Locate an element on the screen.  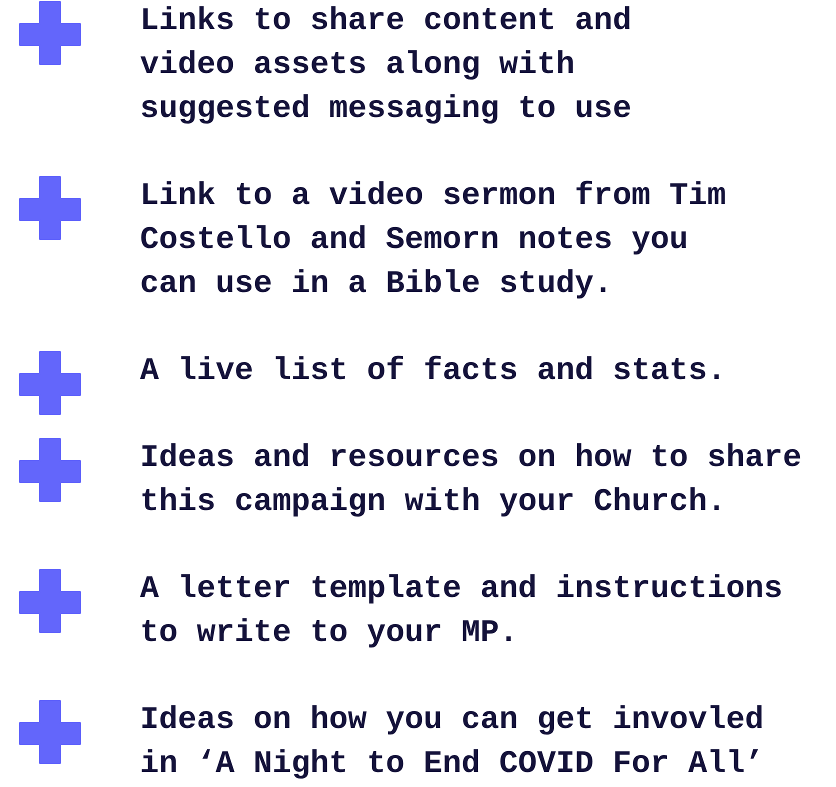
list-item-text: A letter template and instructions to write to your MP. is located at coordinates (461, 612).